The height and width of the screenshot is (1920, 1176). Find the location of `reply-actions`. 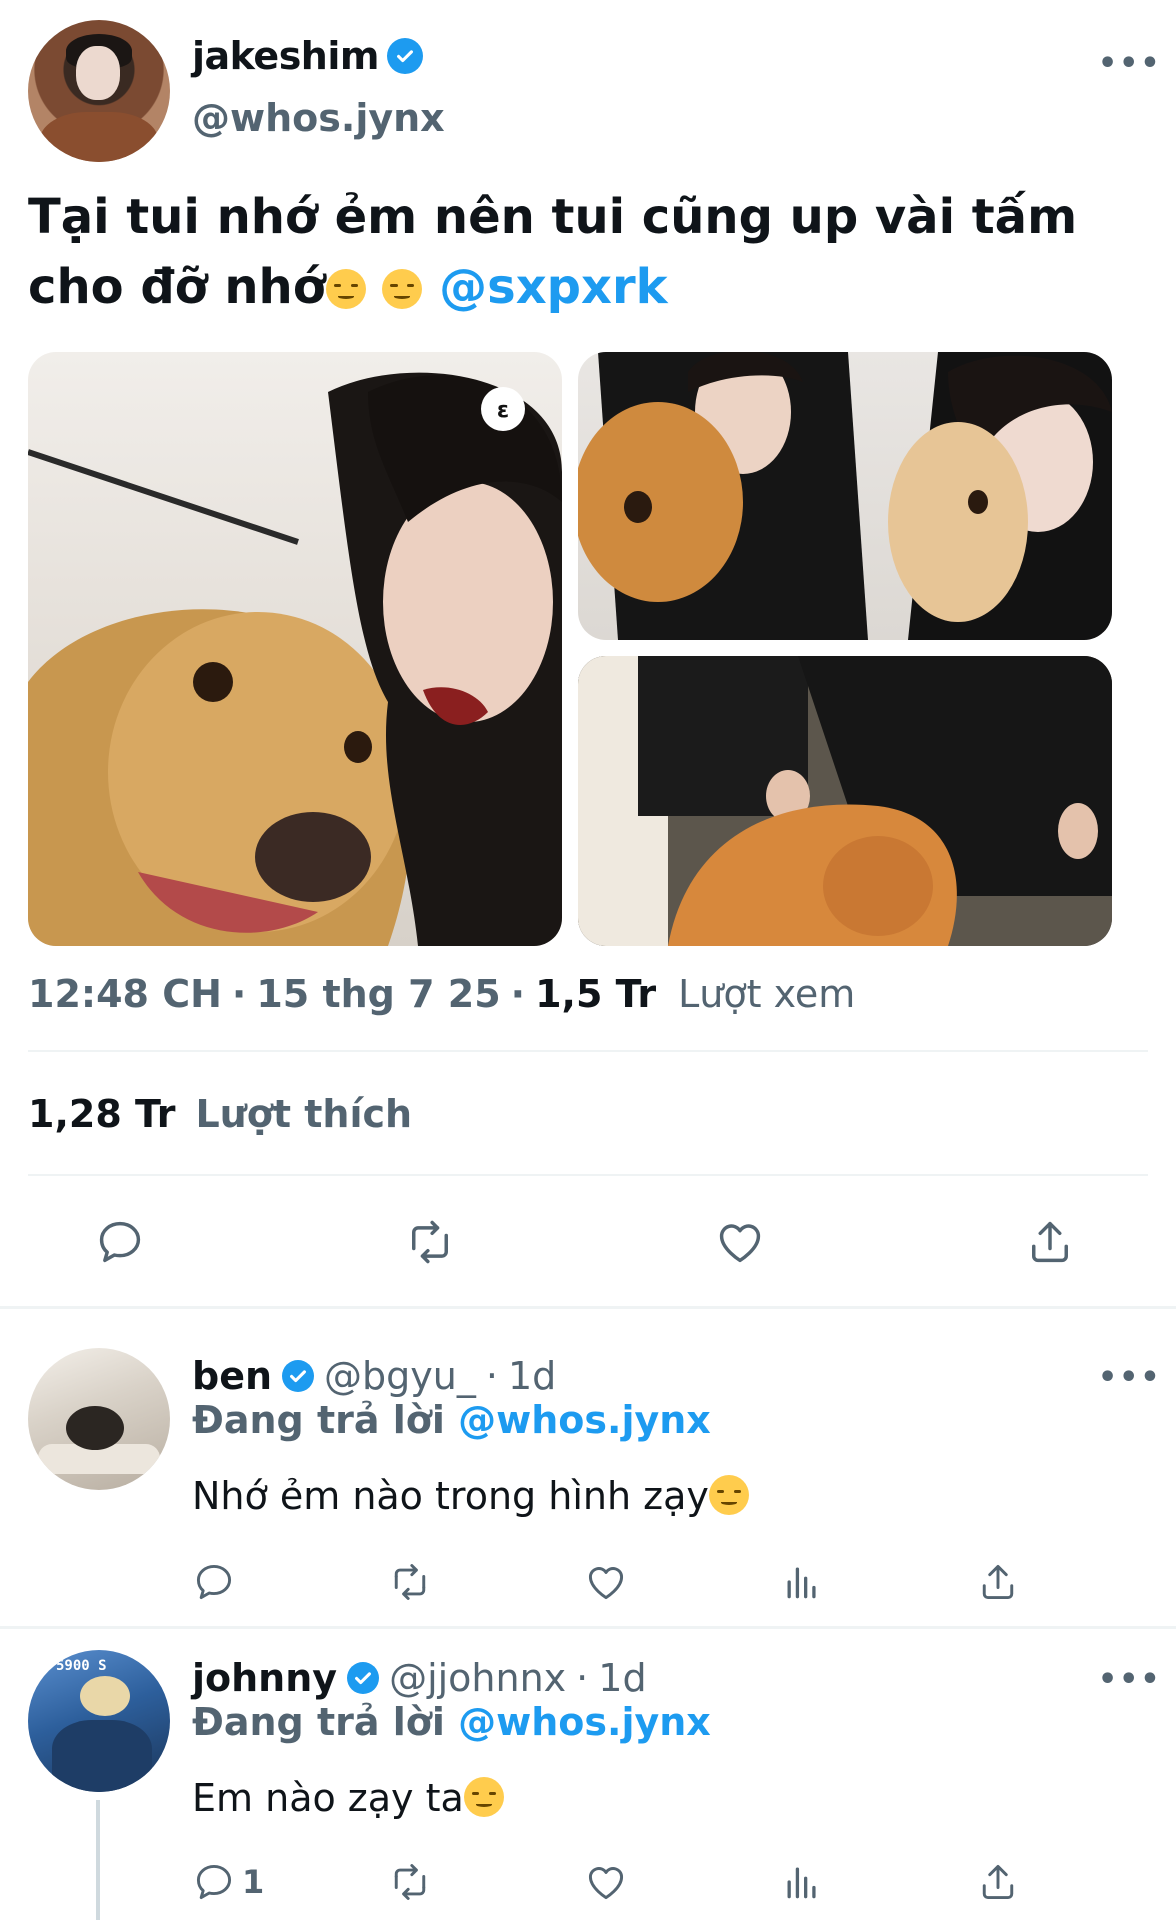

reply-actions is located at coordinates (588, 1582).